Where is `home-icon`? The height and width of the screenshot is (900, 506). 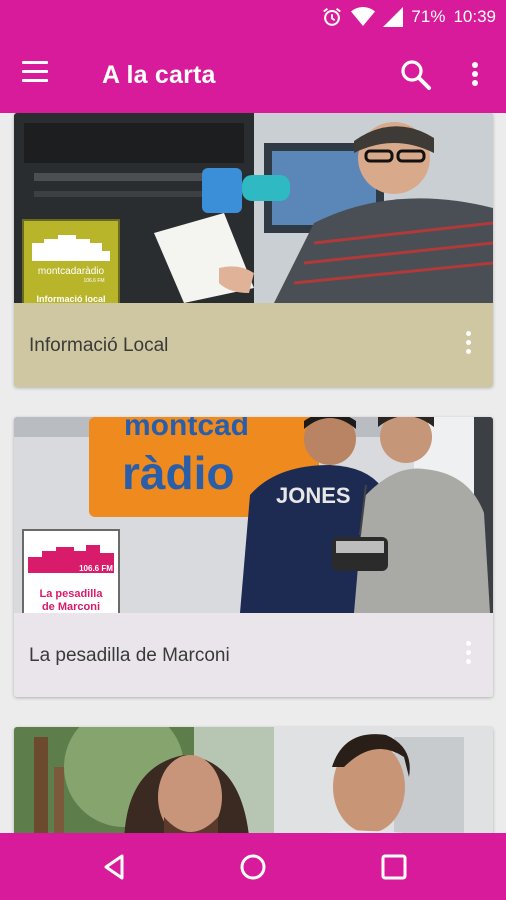 home-icon is located at coordinates (253, 867).